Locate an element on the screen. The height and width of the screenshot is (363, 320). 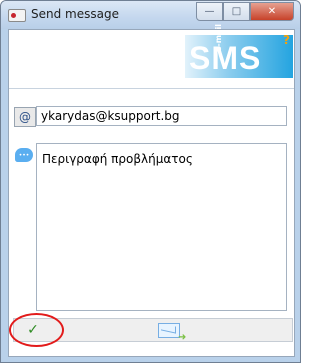
at-sign-icon: @ is located at coordinates (25, 117).